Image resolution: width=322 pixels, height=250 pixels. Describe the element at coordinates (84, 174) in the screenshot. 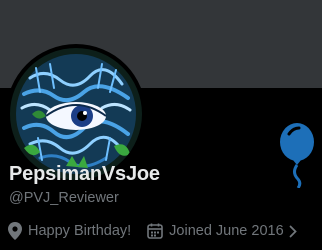

I see `display-name: PepsimanVsJoe` at that location.